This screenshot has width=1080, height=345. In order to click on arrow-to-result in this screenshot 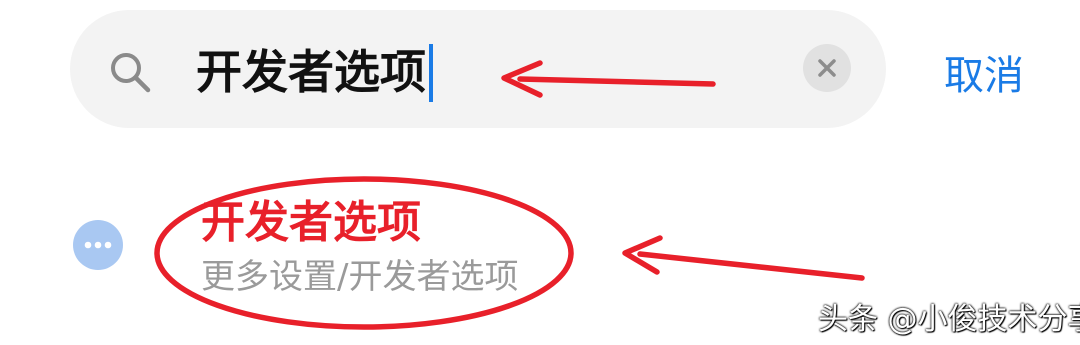, I will do `click(743, 258)`.